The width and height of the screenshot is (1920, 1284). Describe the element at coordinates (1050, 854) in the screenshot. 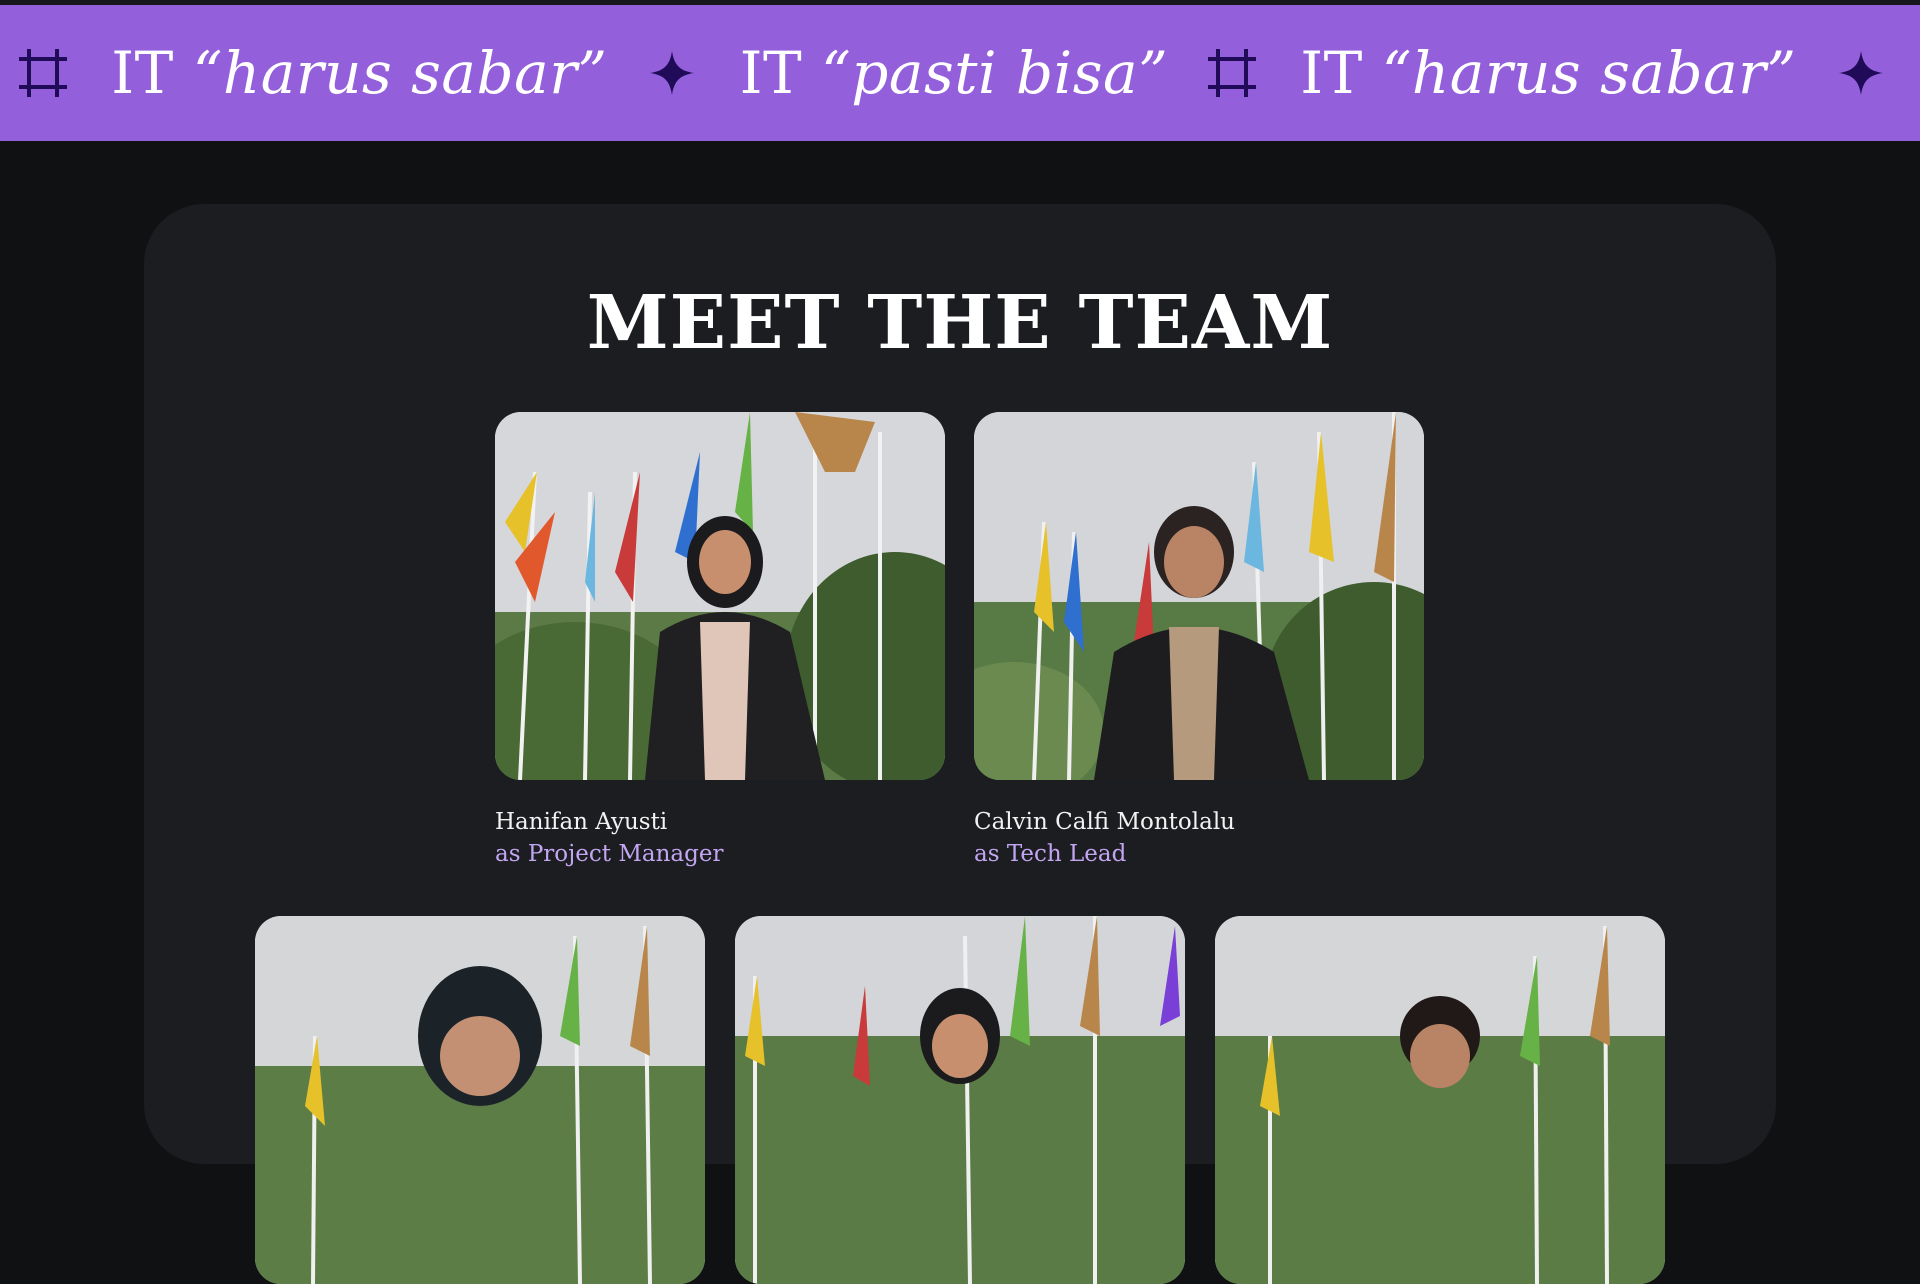

I see `member-role: as Tech Lead` at that location.